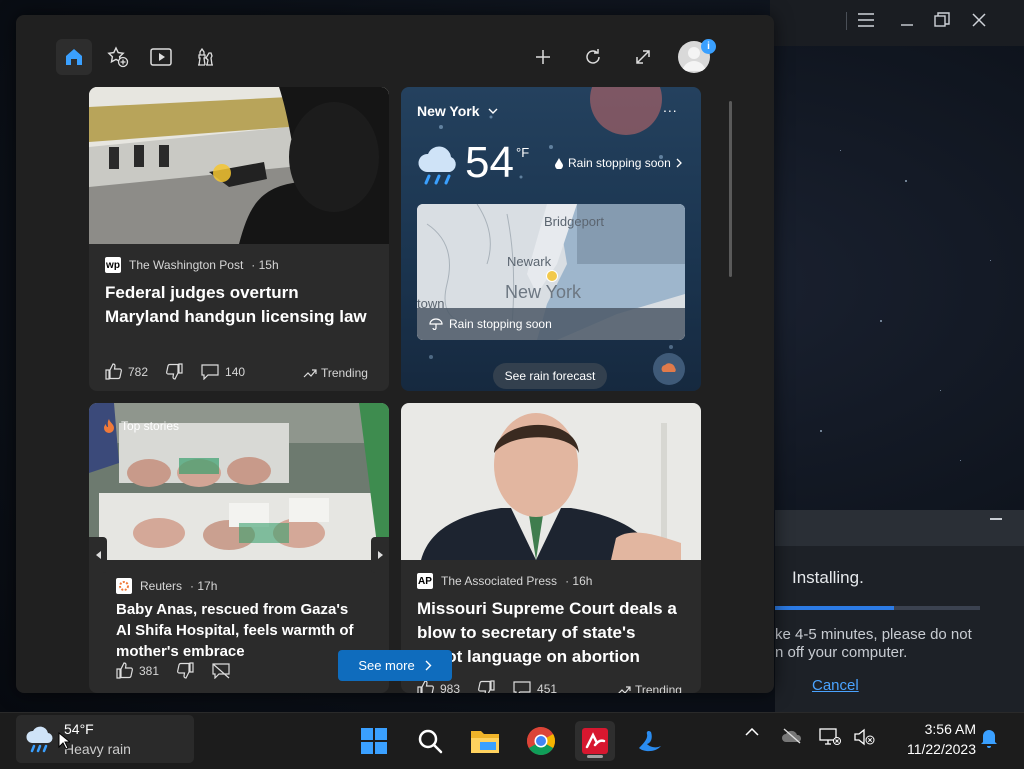 Image resolution: width=1024 pixels, height=769 pixels. Describe the element at coordinates (105, 739) in the screenshot. I see `taskbar-weather-widget: 54°F Heavy rain` at that location.